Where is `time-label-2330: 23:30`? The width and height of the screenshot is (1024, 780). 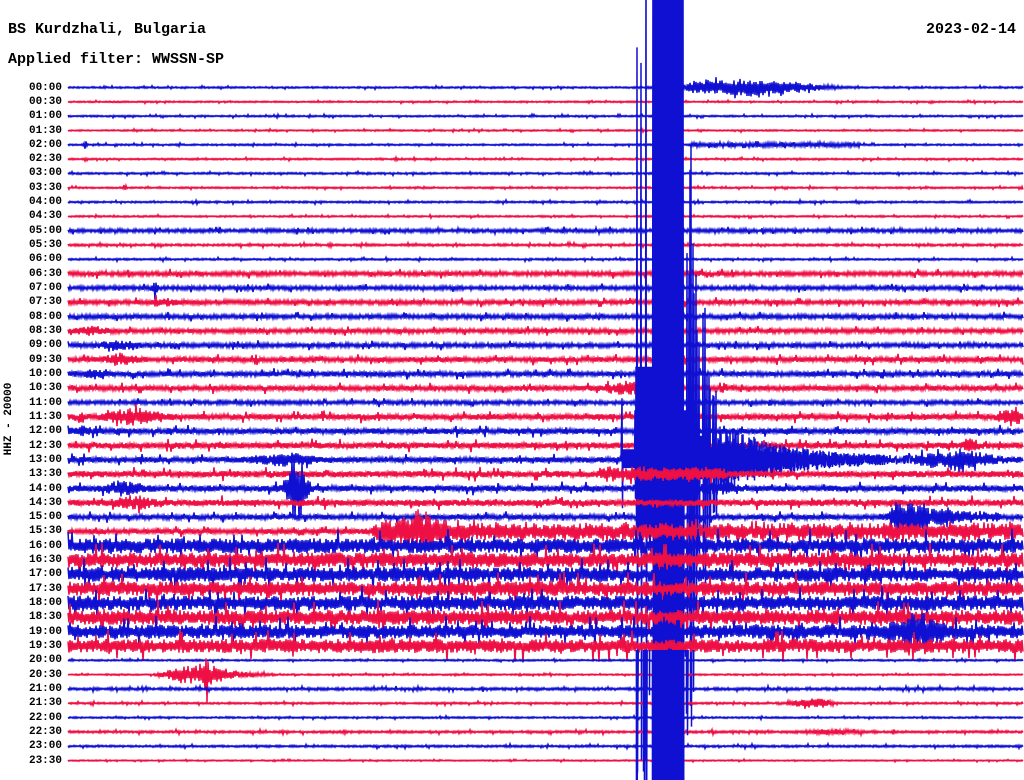
time-label-2330: 23:30 is located at coordinates (45, 760).